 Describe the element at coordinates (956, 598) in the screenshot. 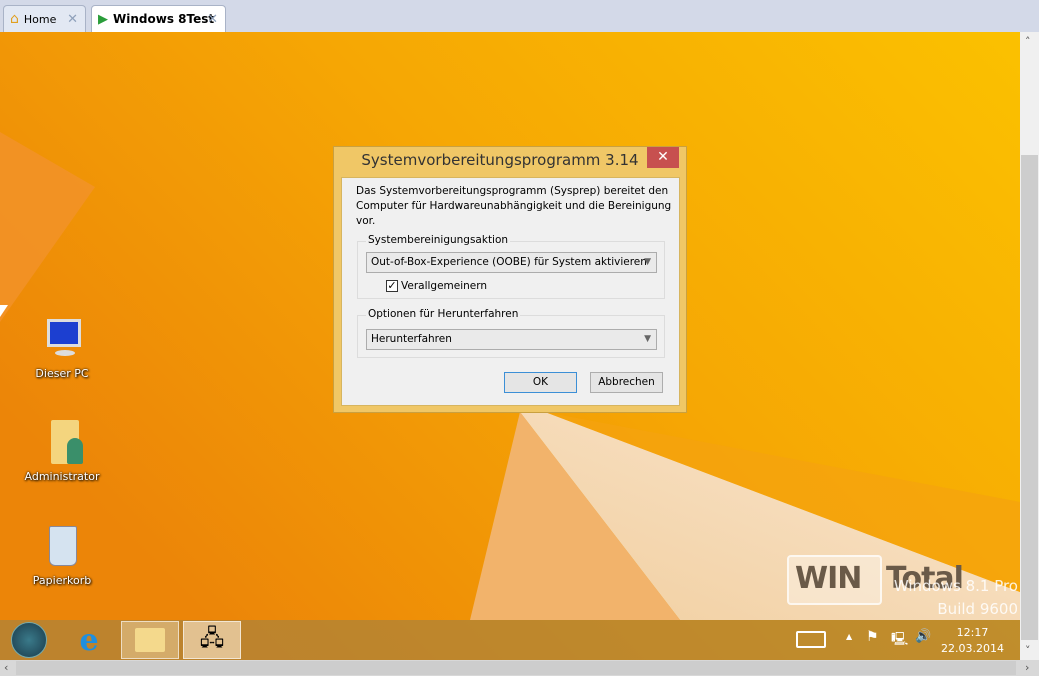

I see `windows-watermark: Windows 8.1 Pro Build 9600` at that location.